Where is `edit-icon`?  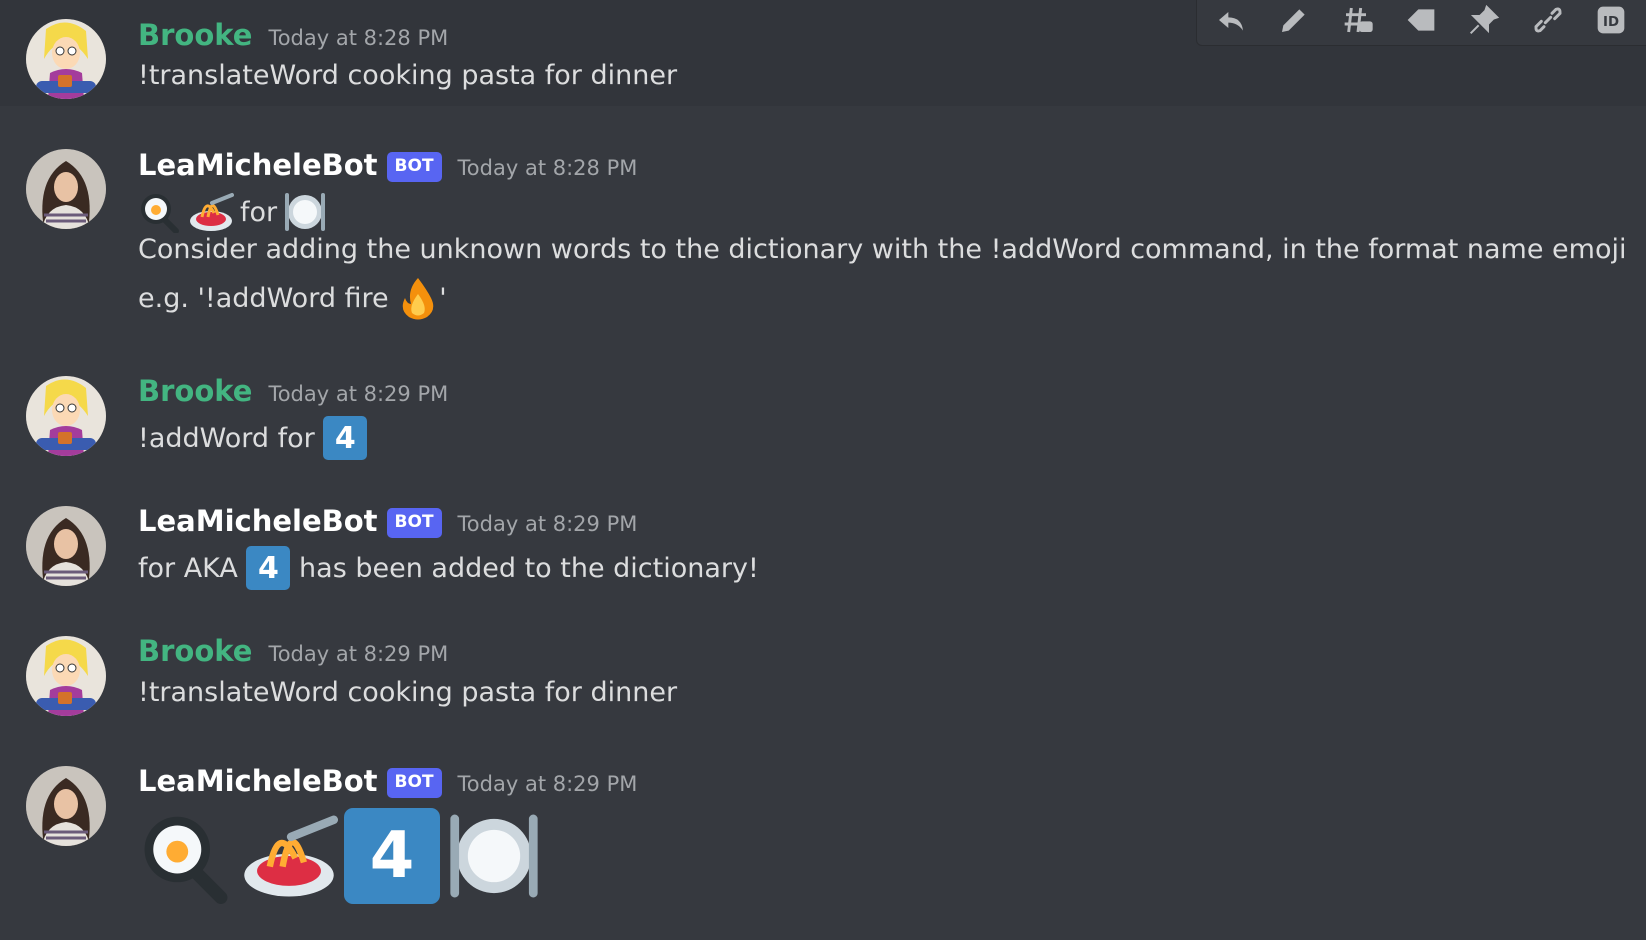 edit-icon is located at coordinates (1293, 20).